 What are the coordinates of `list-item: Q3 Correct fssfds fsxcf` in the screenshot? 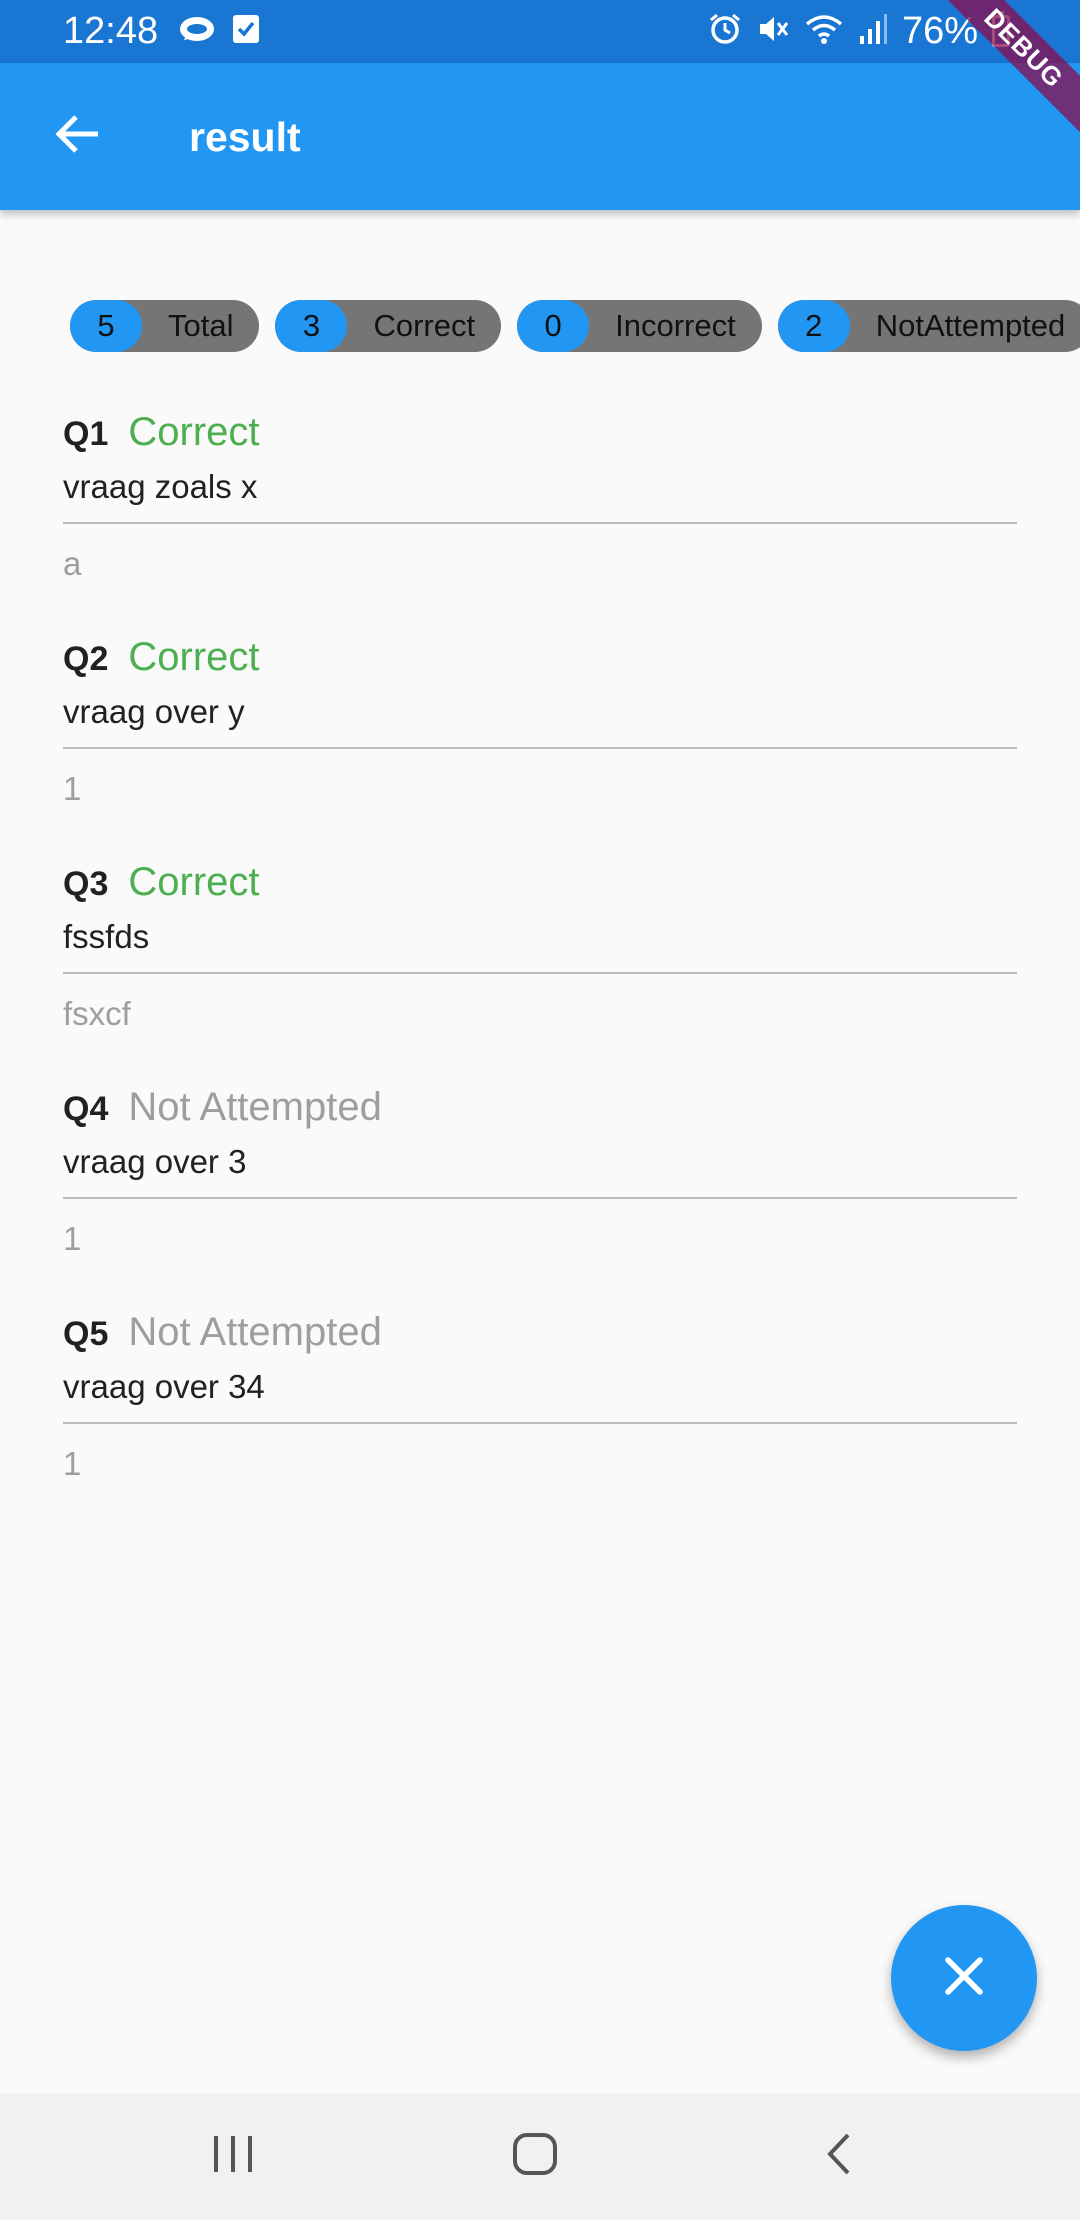 It's located at (540, 972).